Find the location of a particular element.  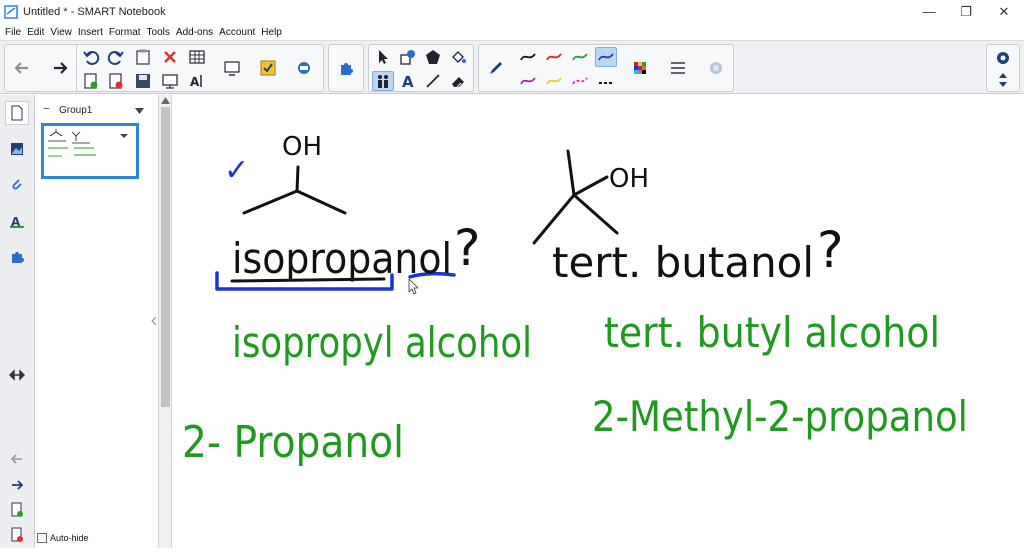

screen-capture-button is located at coordinates (232, 68).